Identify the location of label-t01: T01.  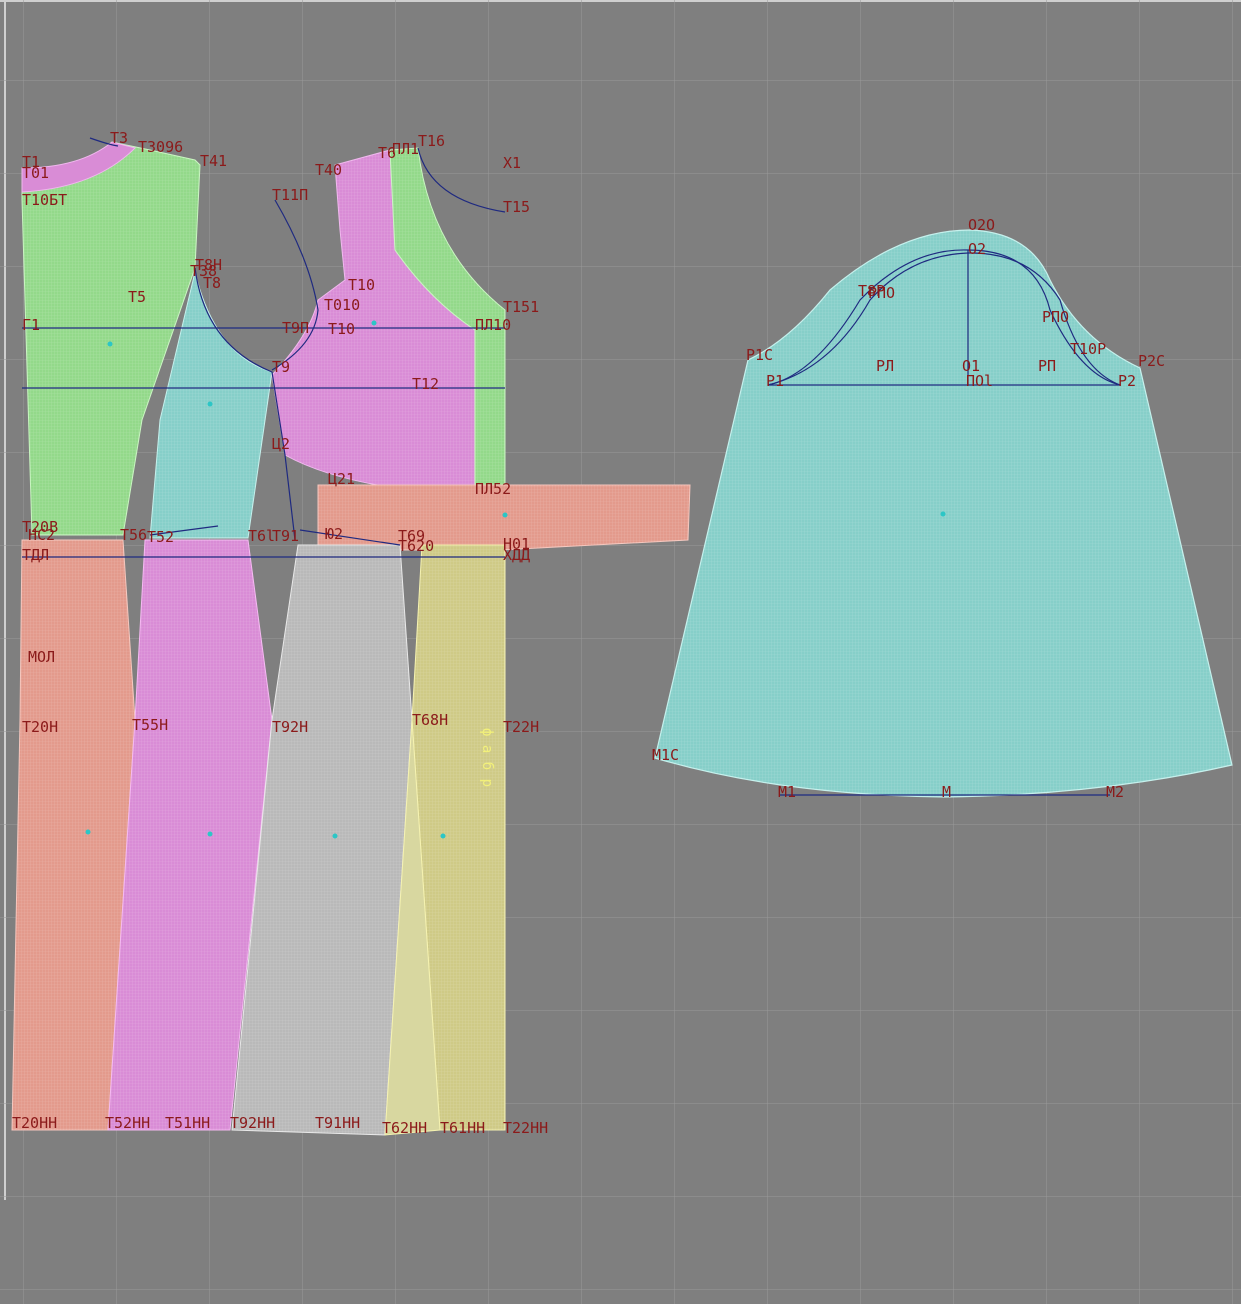
(35, 173).